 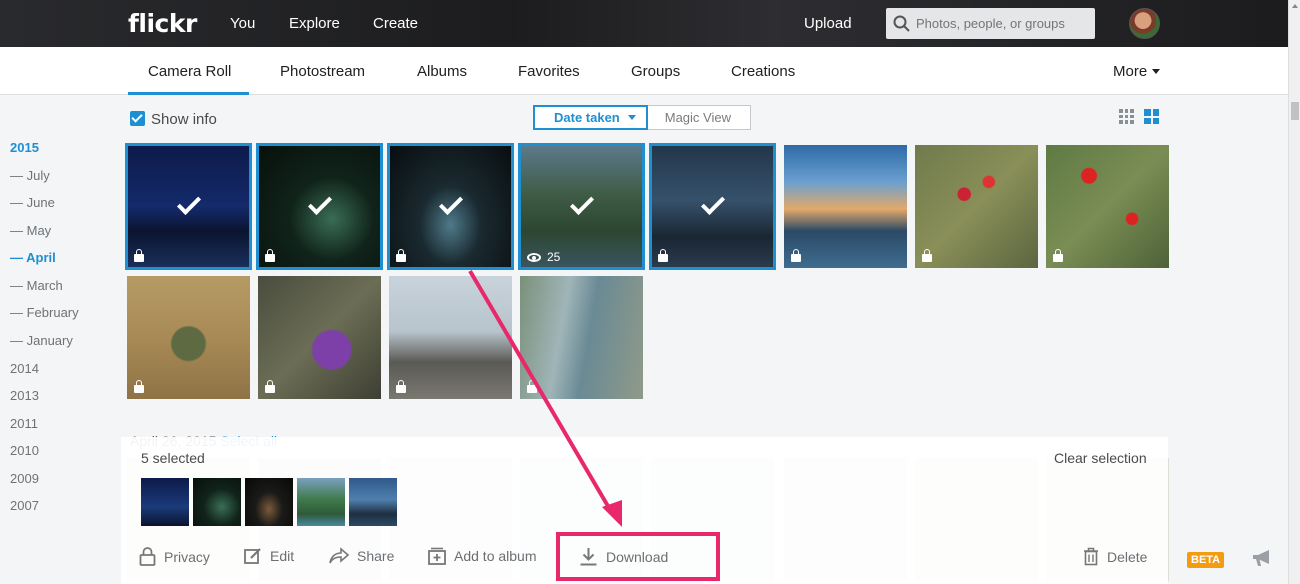 I want to click on timeline-2015: 2015, so click(x=24, y=147).